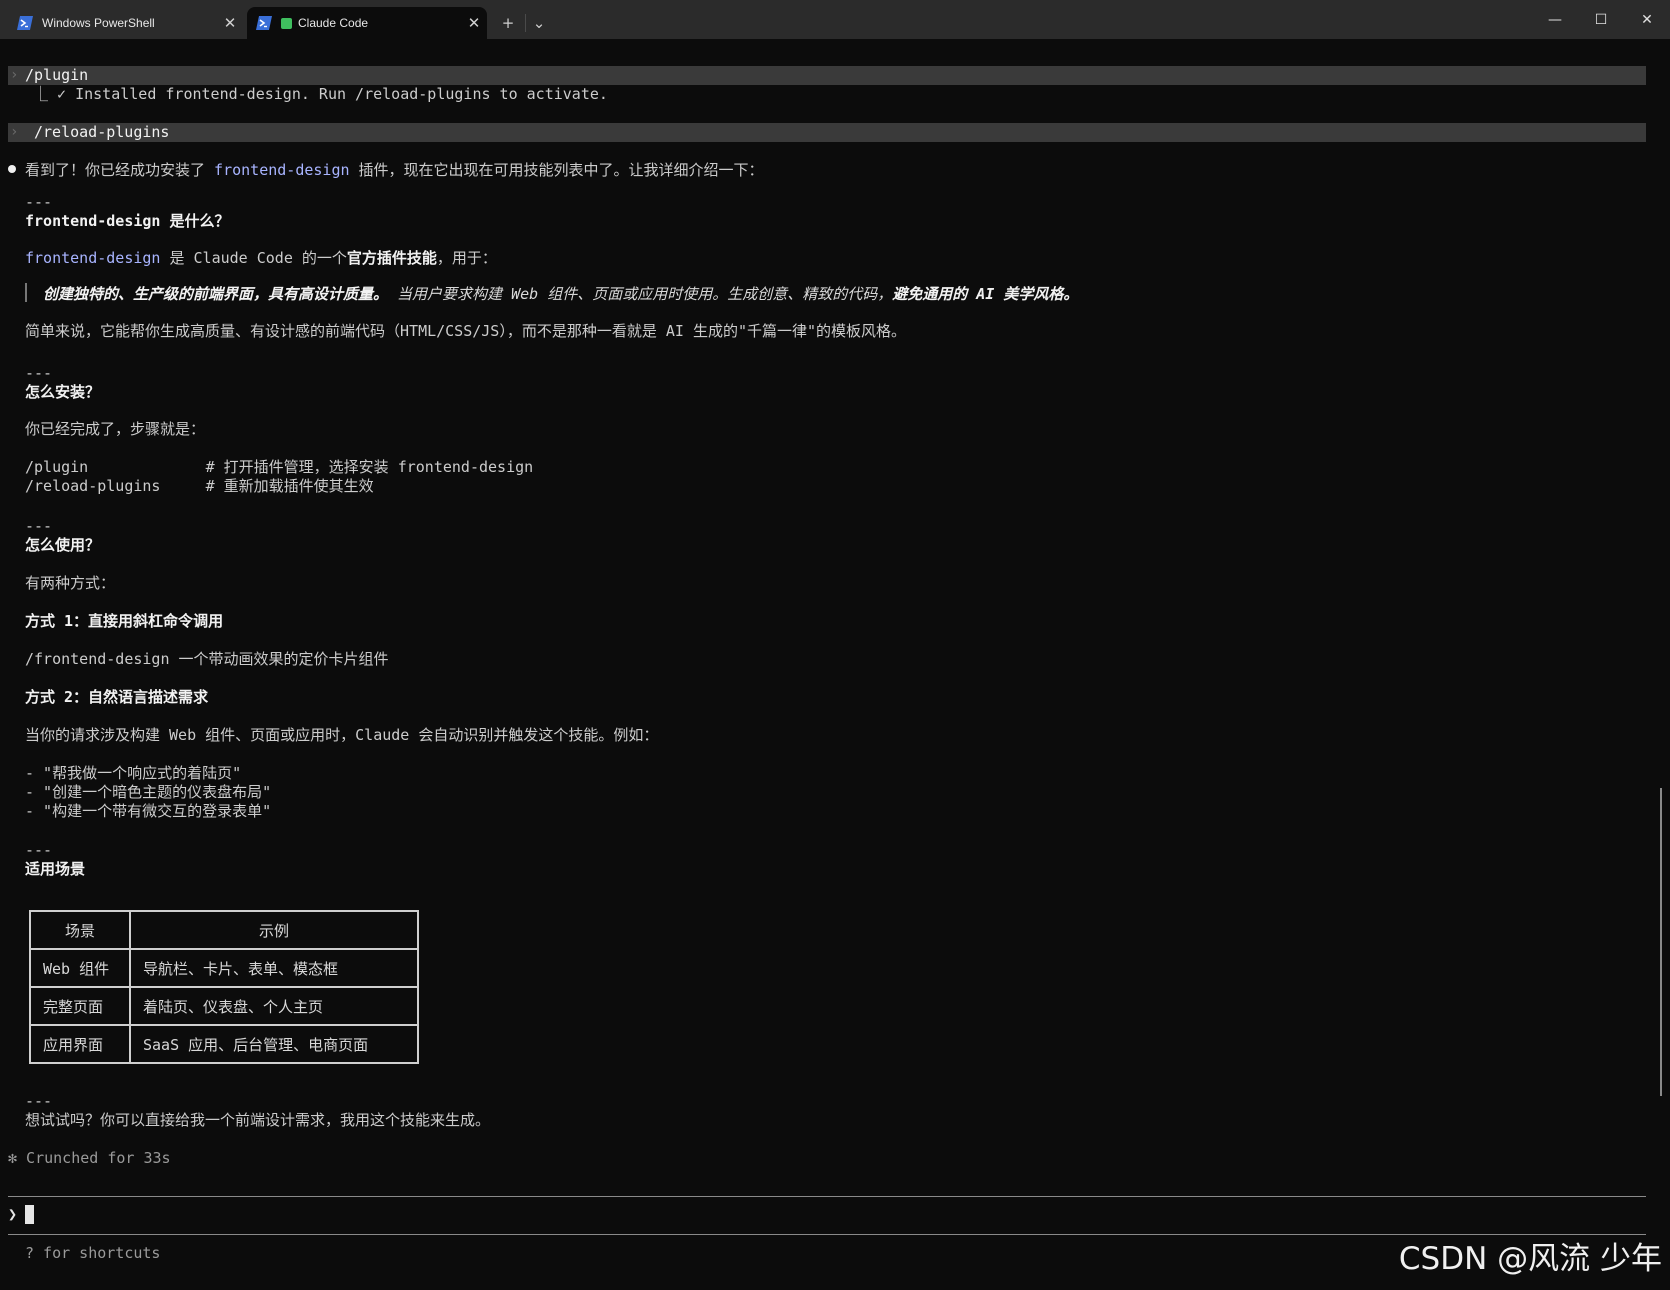 This screenshot has width=1670, height=1290. I want to click on table-cell: 着陆页、仪表盘、个人主页, so click(274, 1006).